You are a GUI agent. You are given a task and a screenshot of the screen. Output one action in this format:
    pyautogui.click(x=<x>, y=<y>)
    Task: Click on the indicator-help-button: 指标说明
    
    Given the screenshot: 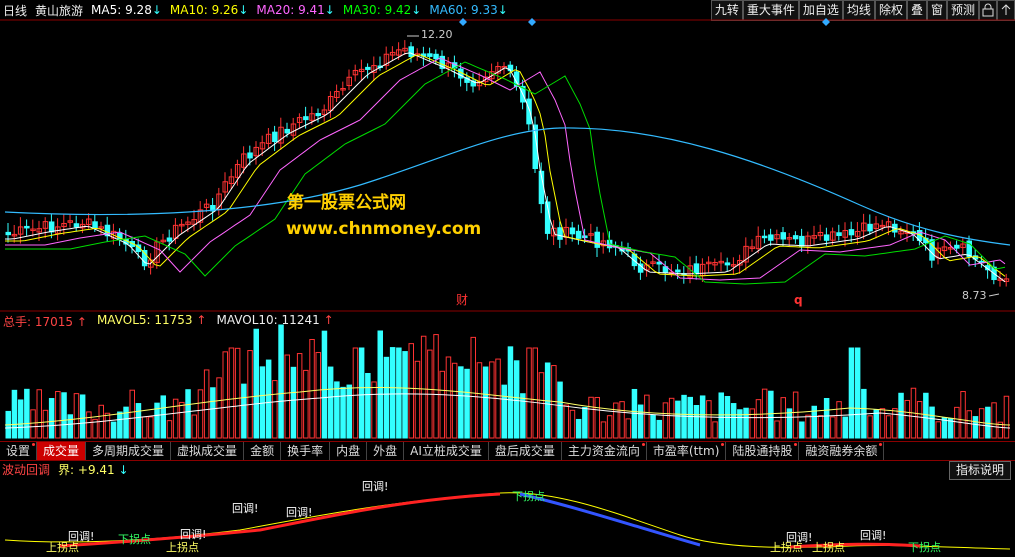 What is the action you would take?
    pyautogui.click(x=979, y=470)
    